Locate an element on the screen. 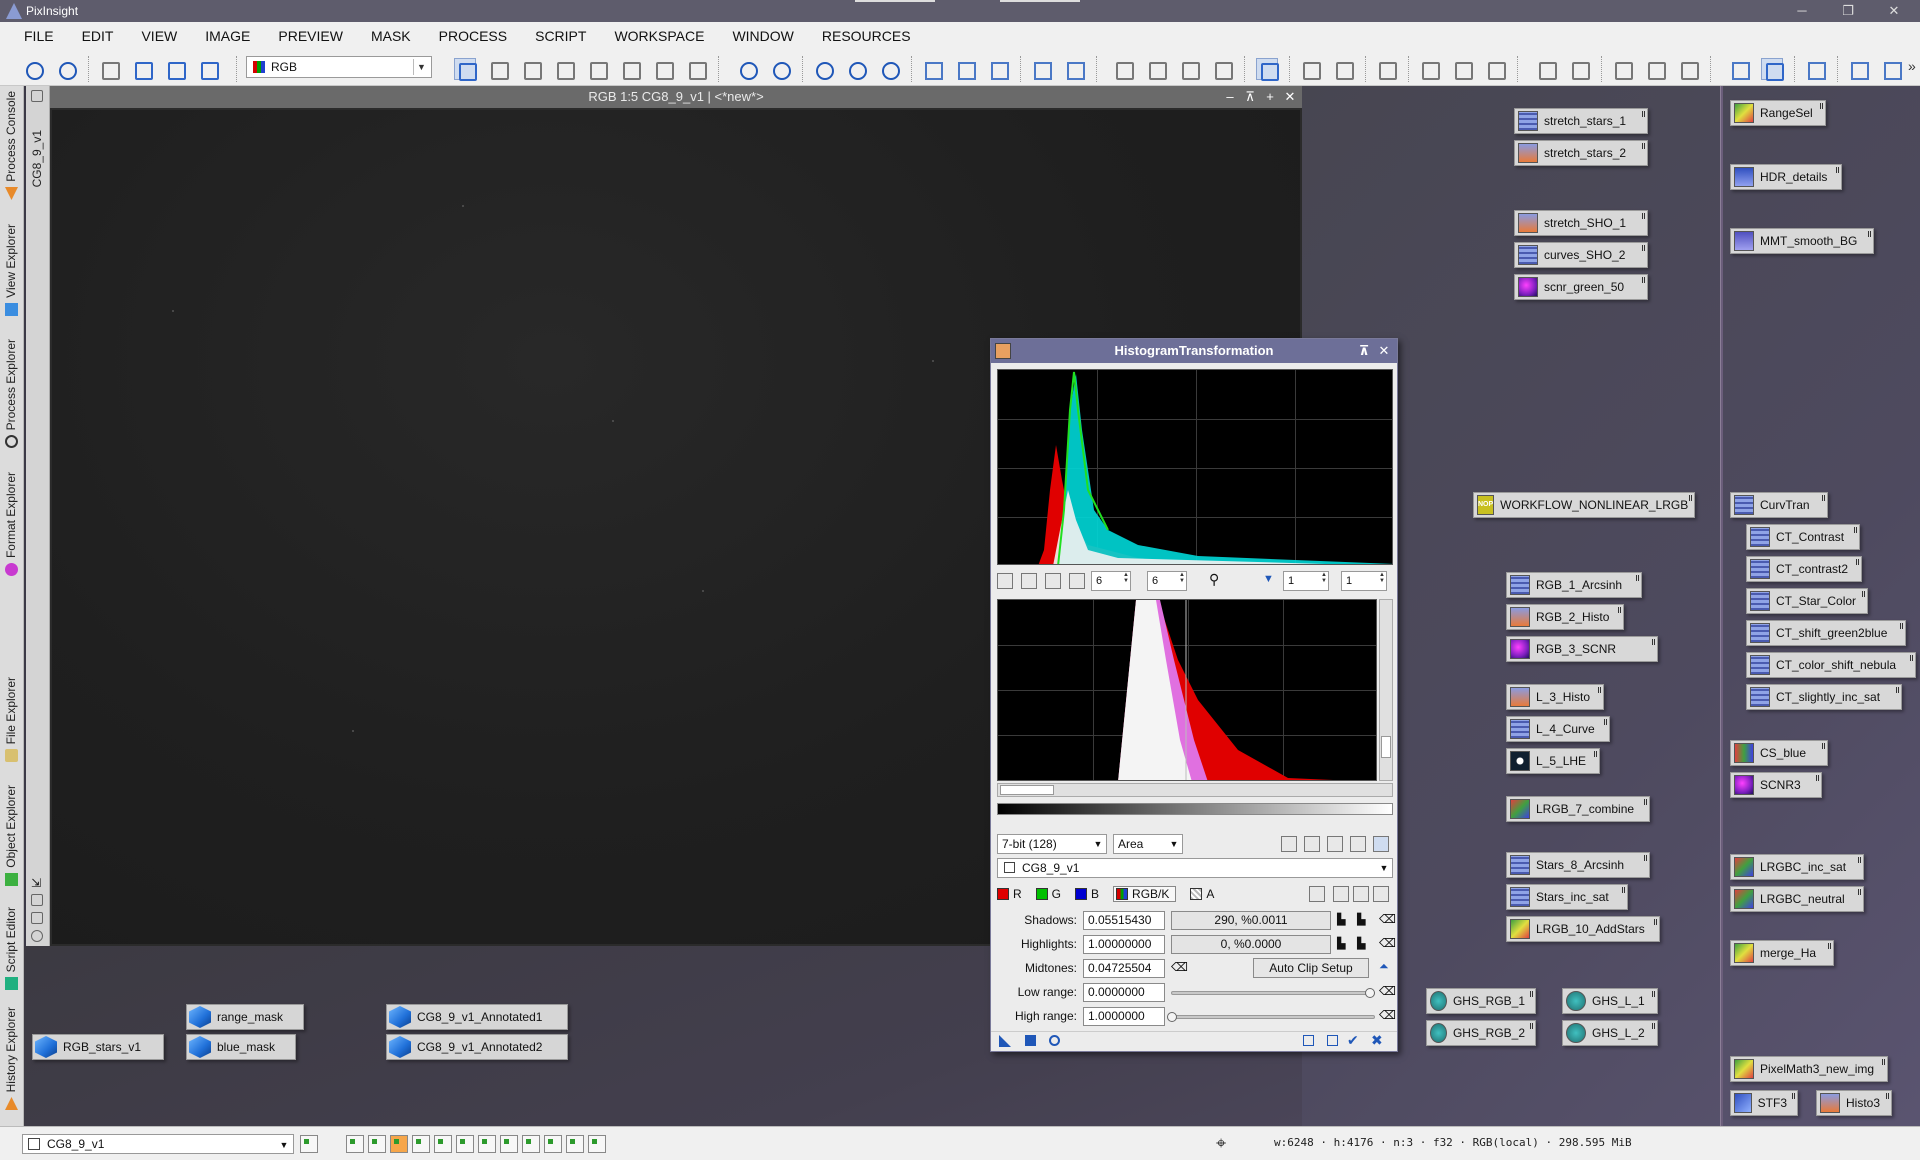 This screenshot has width=1920, height=1160. process-icon-cs-blue: CS_blue is located at coordinates (1779, 753).